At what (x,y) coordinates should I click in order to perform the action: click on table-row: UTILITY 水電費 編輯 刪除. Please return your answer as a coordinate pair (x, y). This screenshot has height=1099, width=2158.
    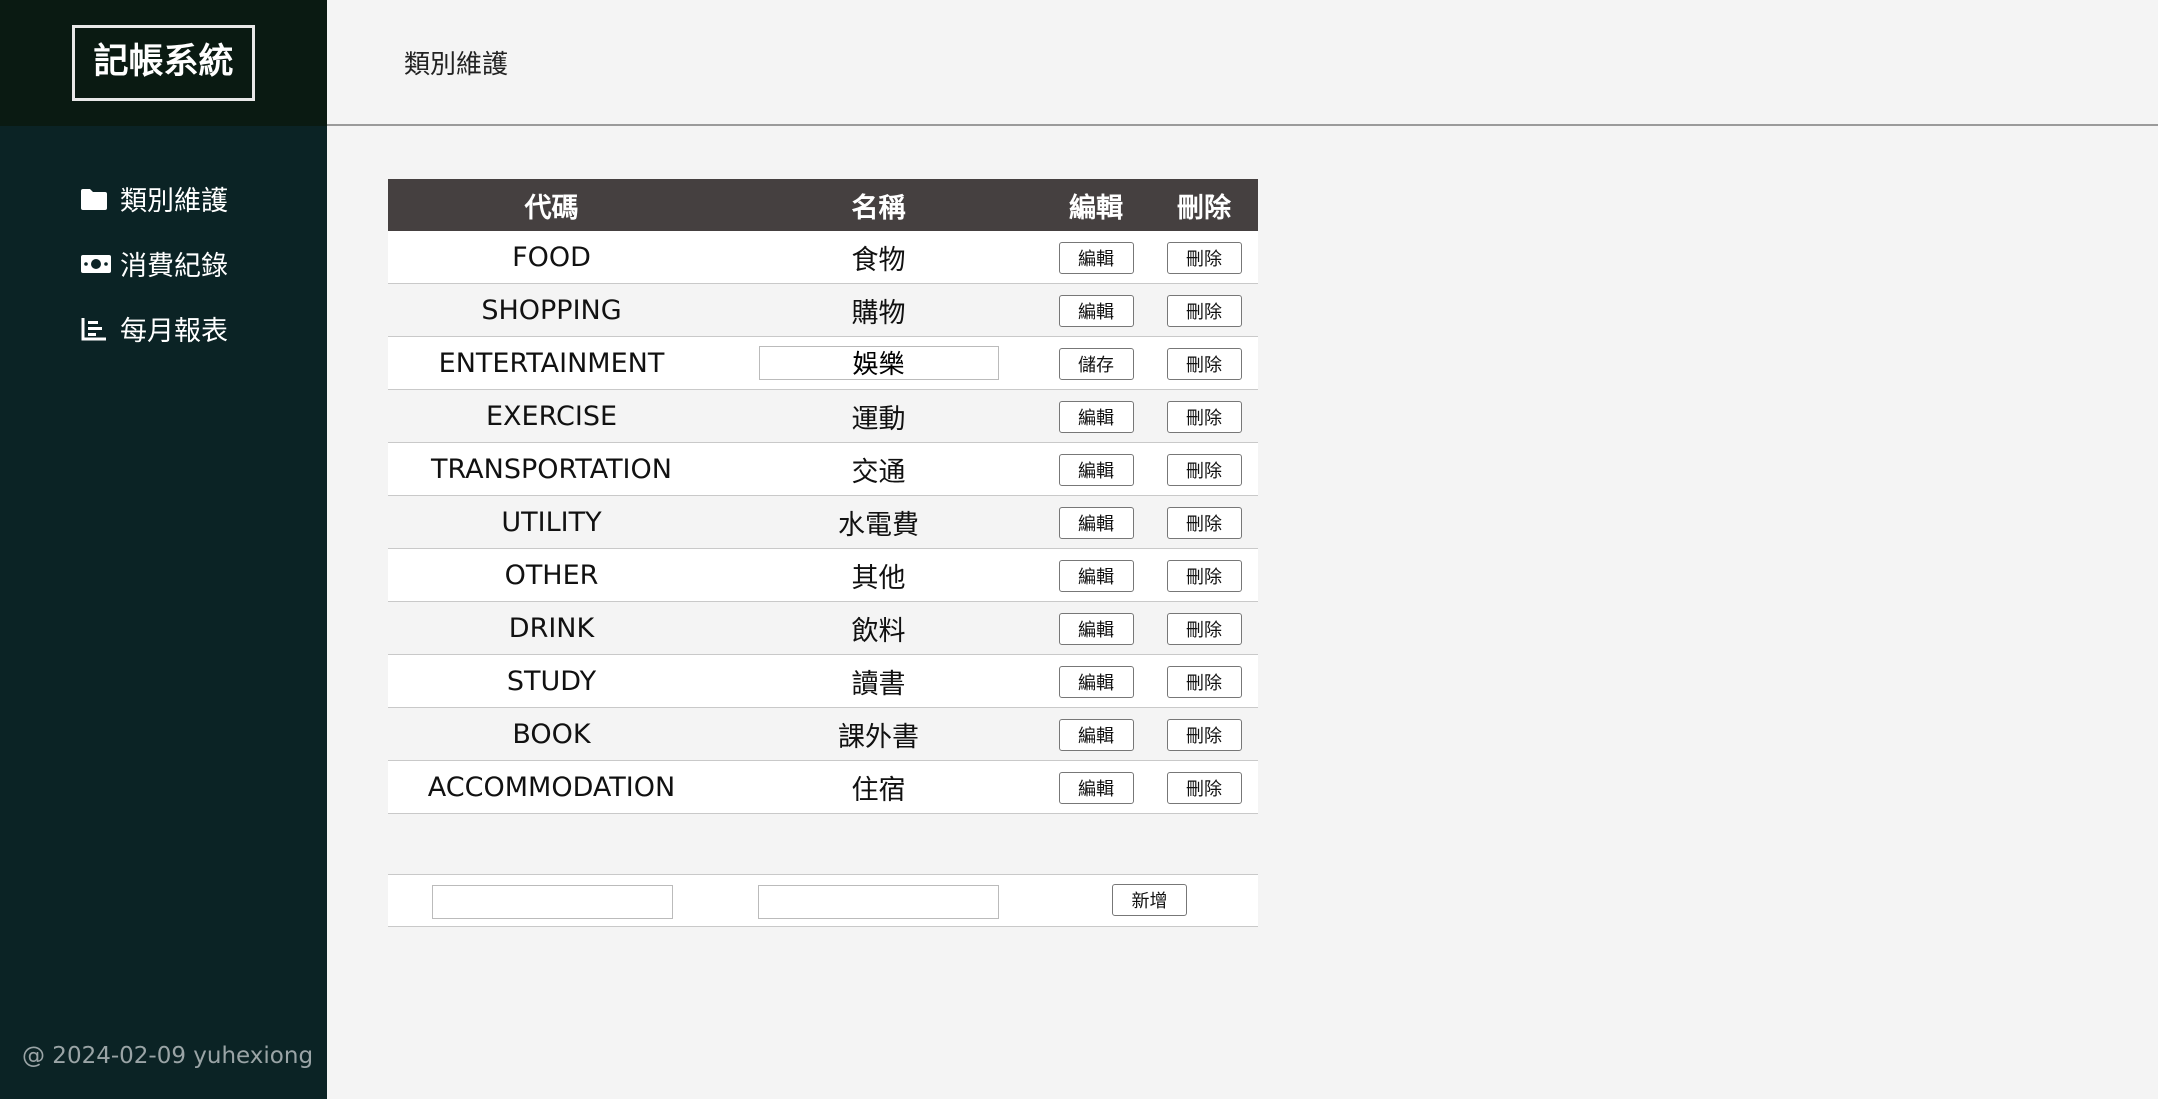
    Looking at the image, I should click on (823, 522).